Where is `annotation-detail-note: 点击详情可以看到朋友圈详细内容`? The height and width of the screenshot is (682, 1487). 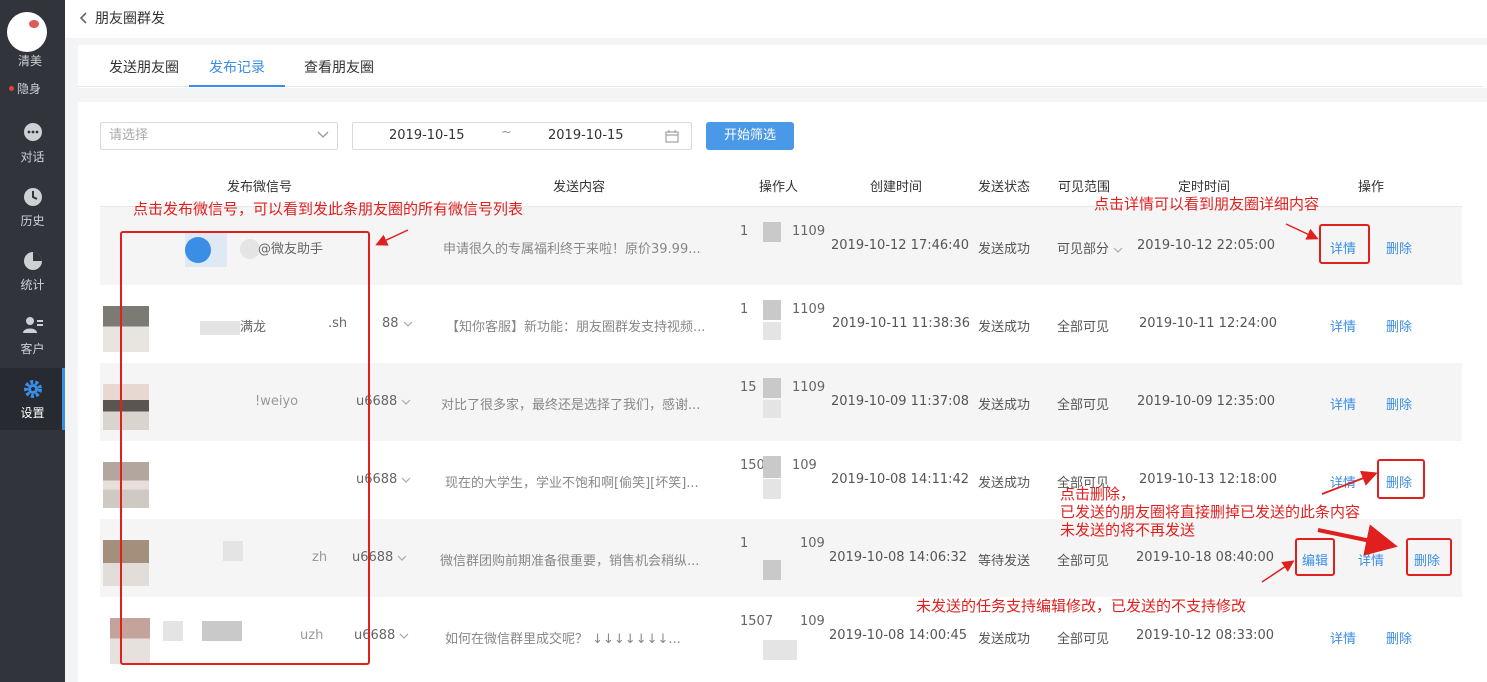 annotation-detail-note: 点击详情可以看到朋友圈详细内容 is located at coordinates (1207, 204).